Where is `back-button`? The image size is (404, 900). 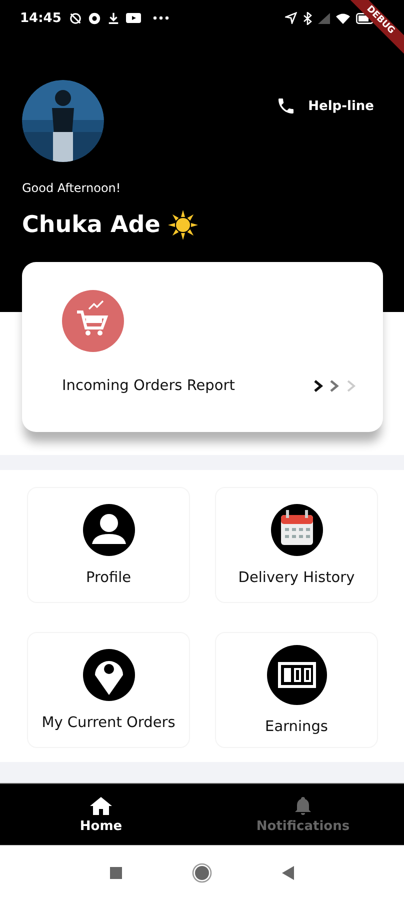
back-button is located at coordinates (288, 873).